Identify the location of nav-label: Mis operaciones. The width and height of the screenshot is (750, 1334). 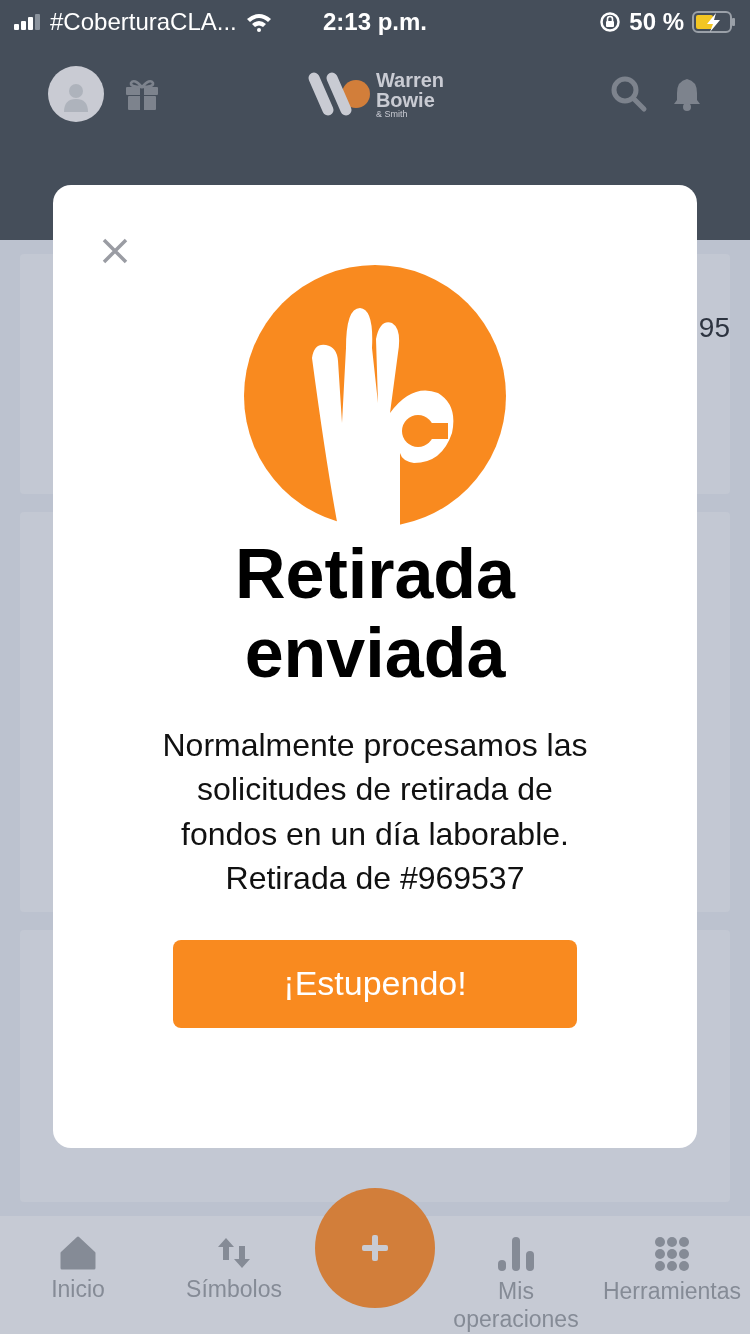
(516, 1306).